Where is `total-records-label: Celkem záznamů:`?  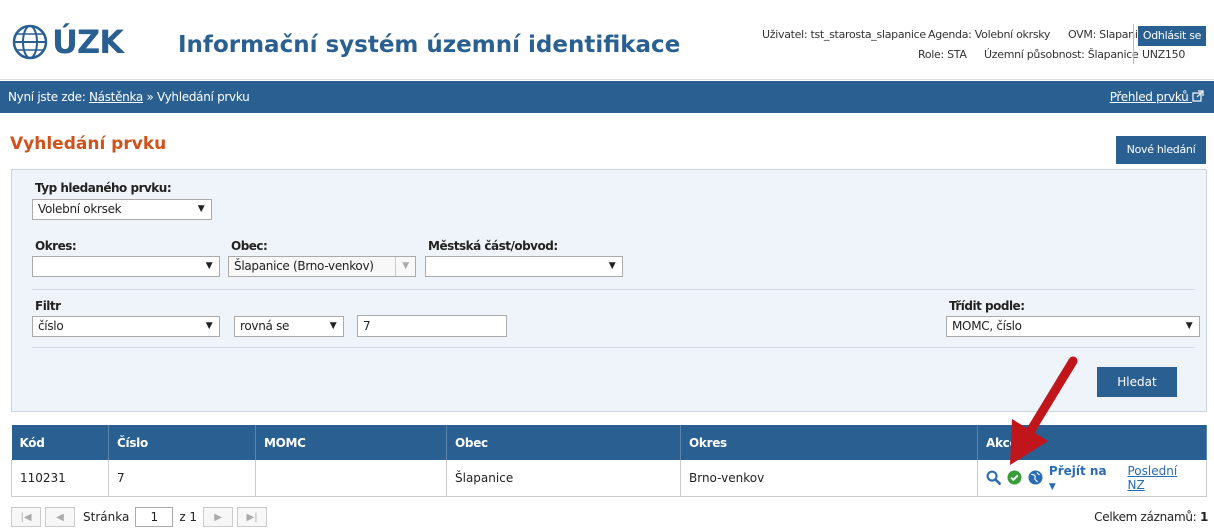
total-records-label: Celkem záznamů: is located at coordinates (1145, 517).